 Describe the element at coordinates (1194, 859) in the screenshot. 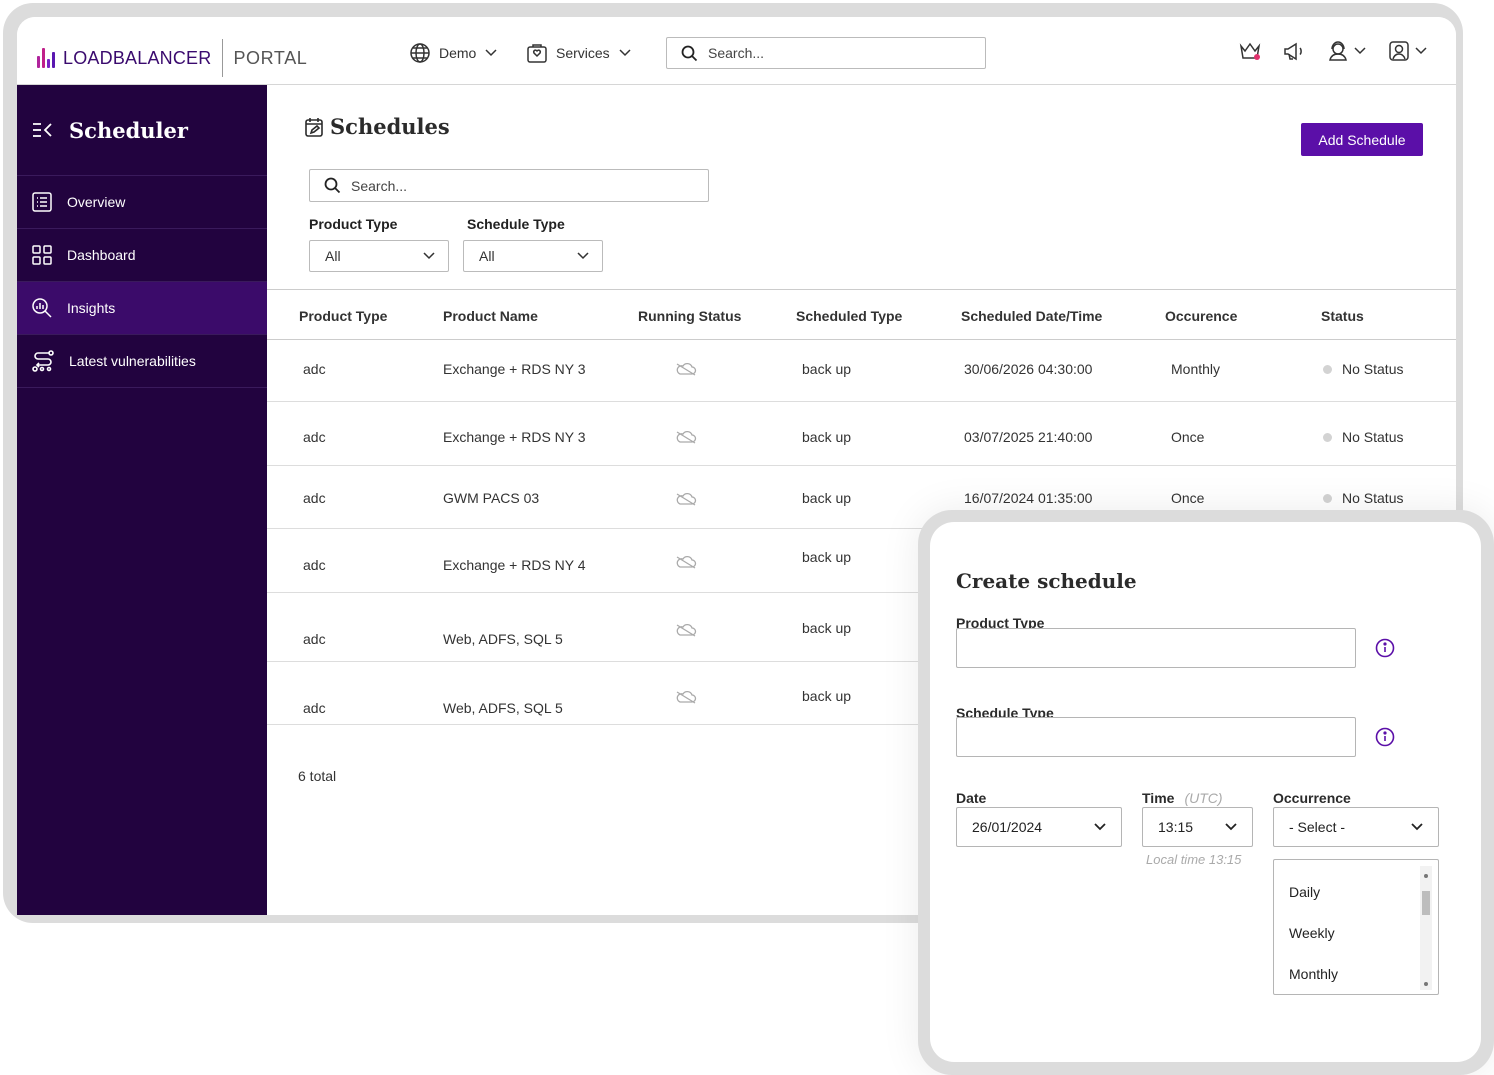

I see `local-time-hint: Local time 13:15` at that location.